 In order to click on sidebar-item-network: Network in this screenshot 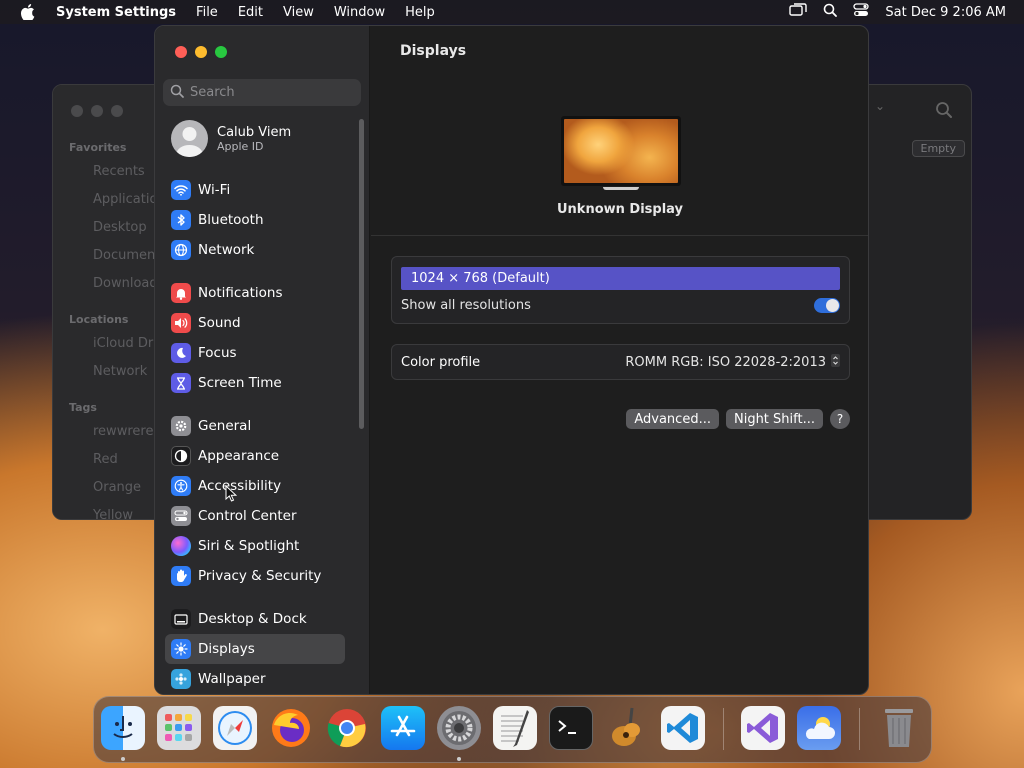, I will do `click(255, 250)`.